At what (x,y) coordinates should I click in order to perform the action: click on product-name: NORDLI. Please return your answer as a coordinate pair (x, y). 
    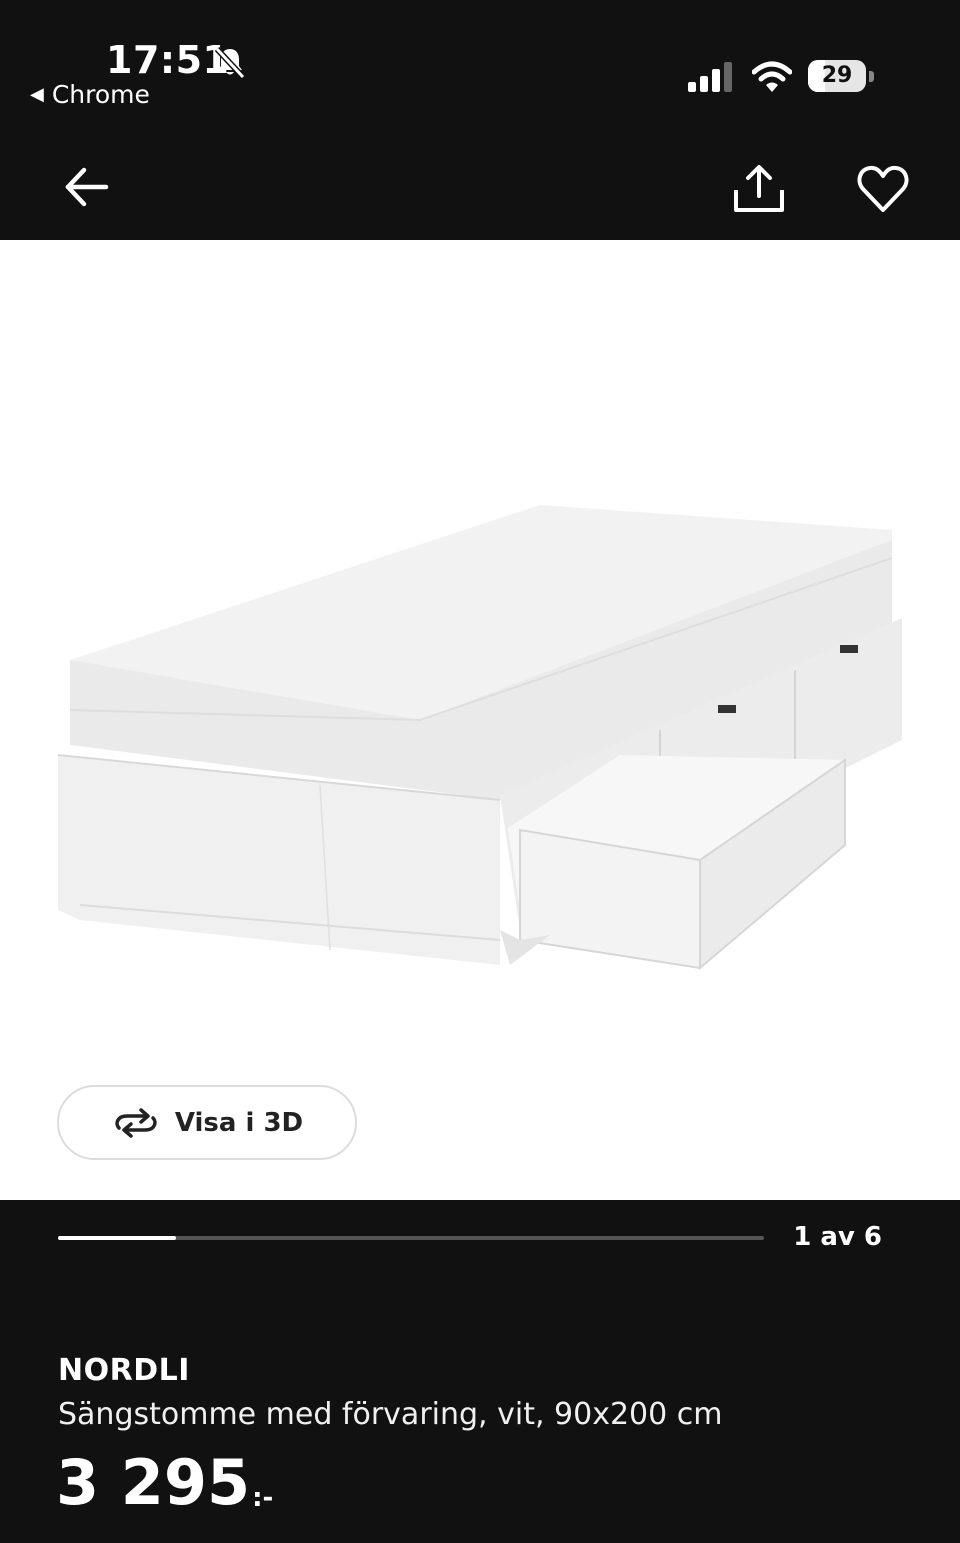
    Looking at the image, I should click on (124, 1370).